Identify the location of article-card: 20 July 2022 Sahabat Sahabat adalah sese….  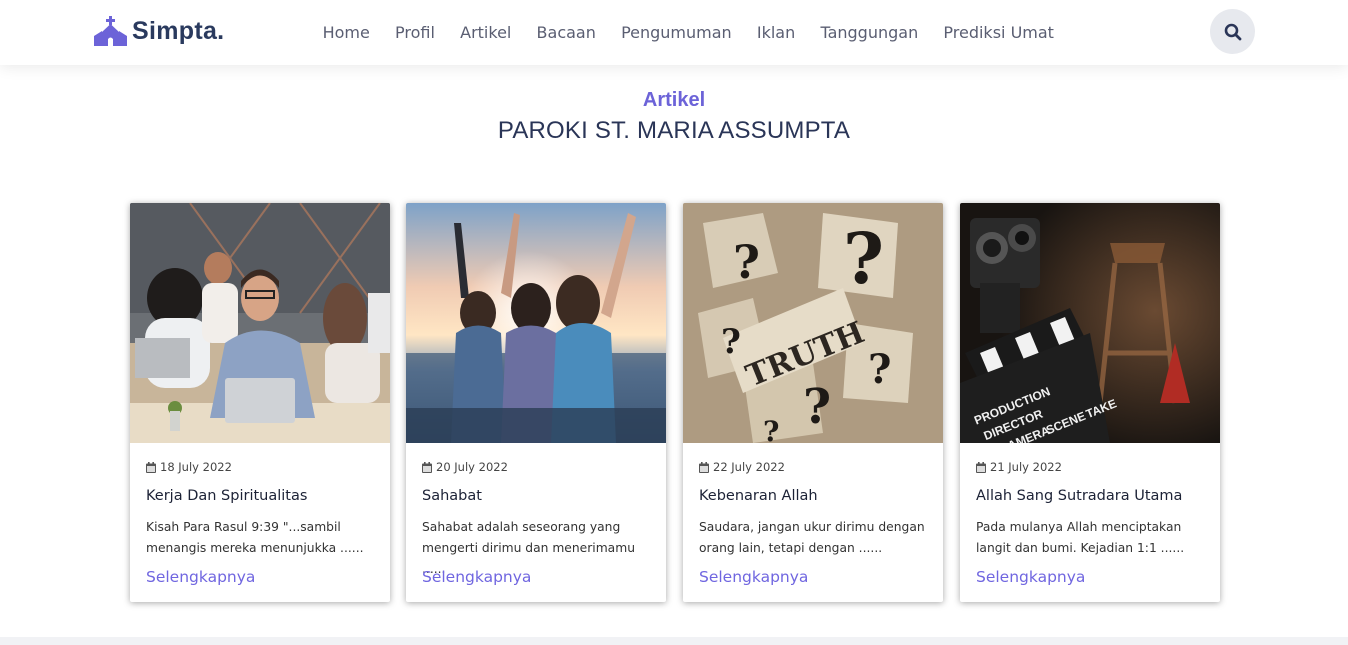
(536, 402).